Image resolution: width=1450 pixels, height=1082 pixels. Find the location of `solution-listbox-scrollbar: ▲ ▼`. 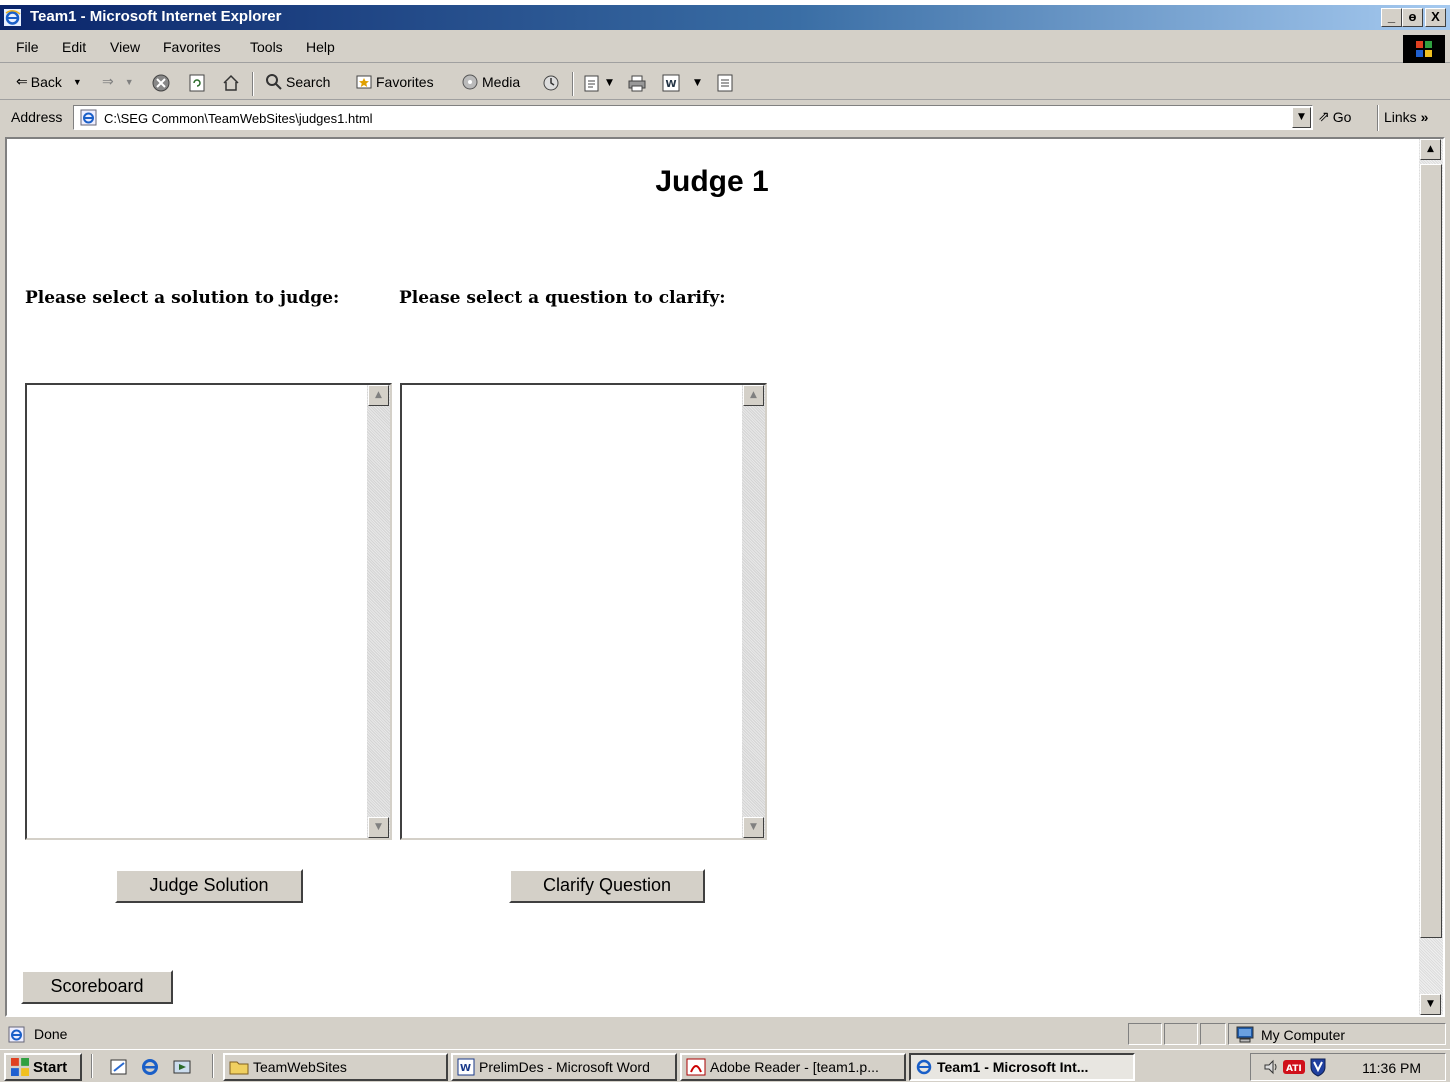

solution-listbox-scrollbar: ▲ ▼ is located at coordinates (378, 611).